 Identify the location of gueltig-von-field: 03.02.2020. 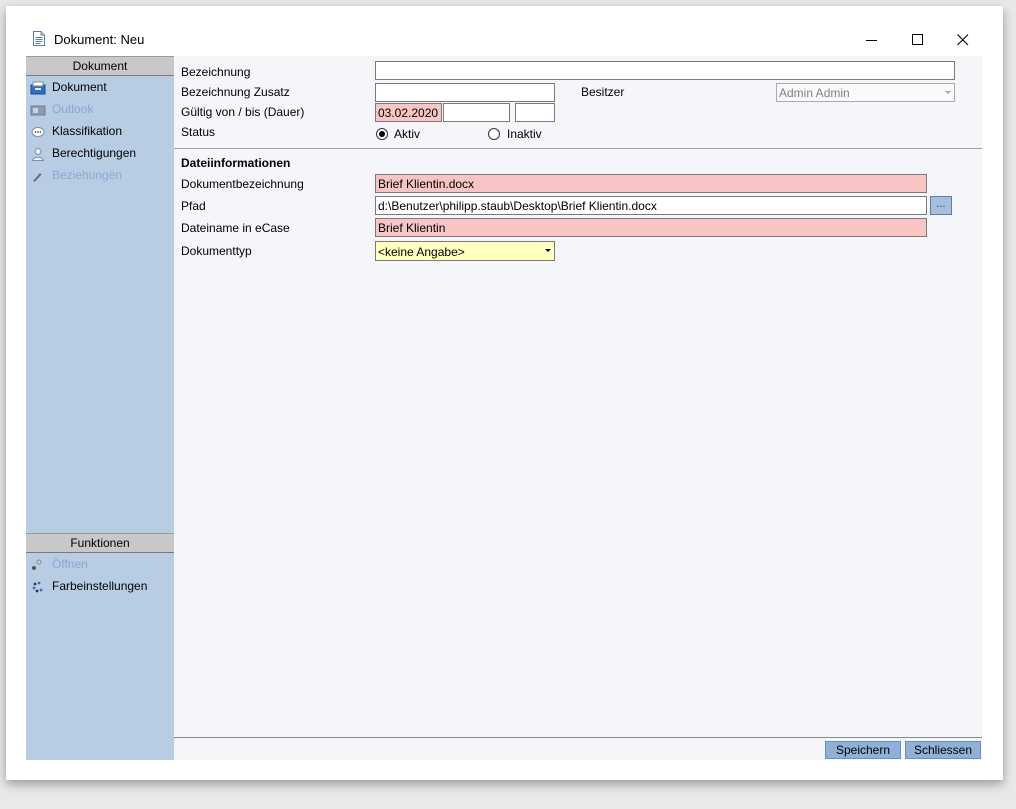
(408, 112).